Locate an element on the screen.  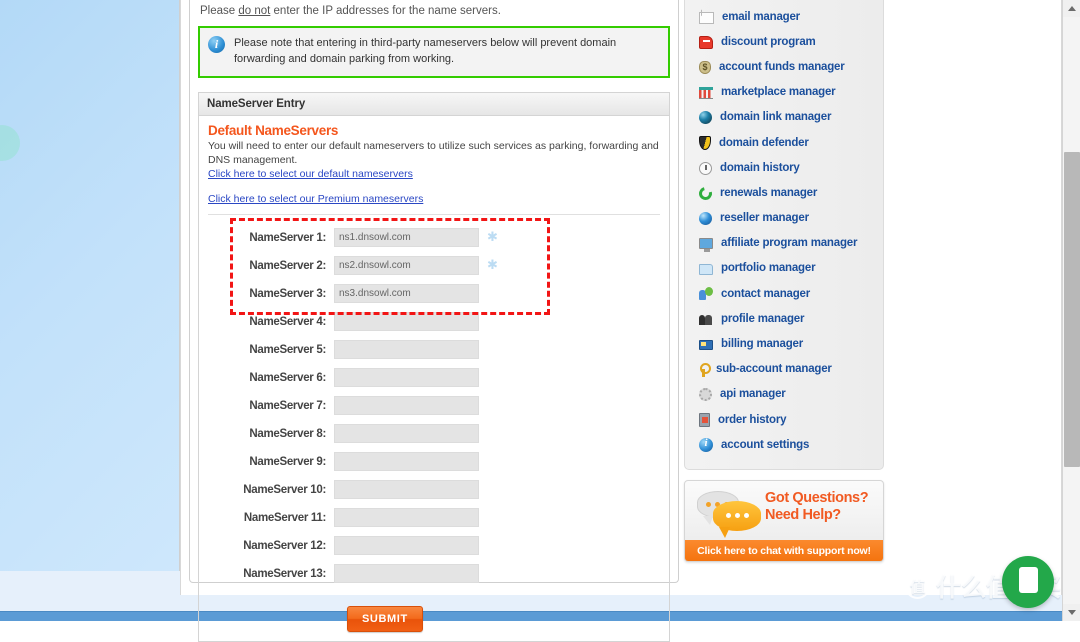
scrollbar-thumb is located at coordinates (1072, 309).